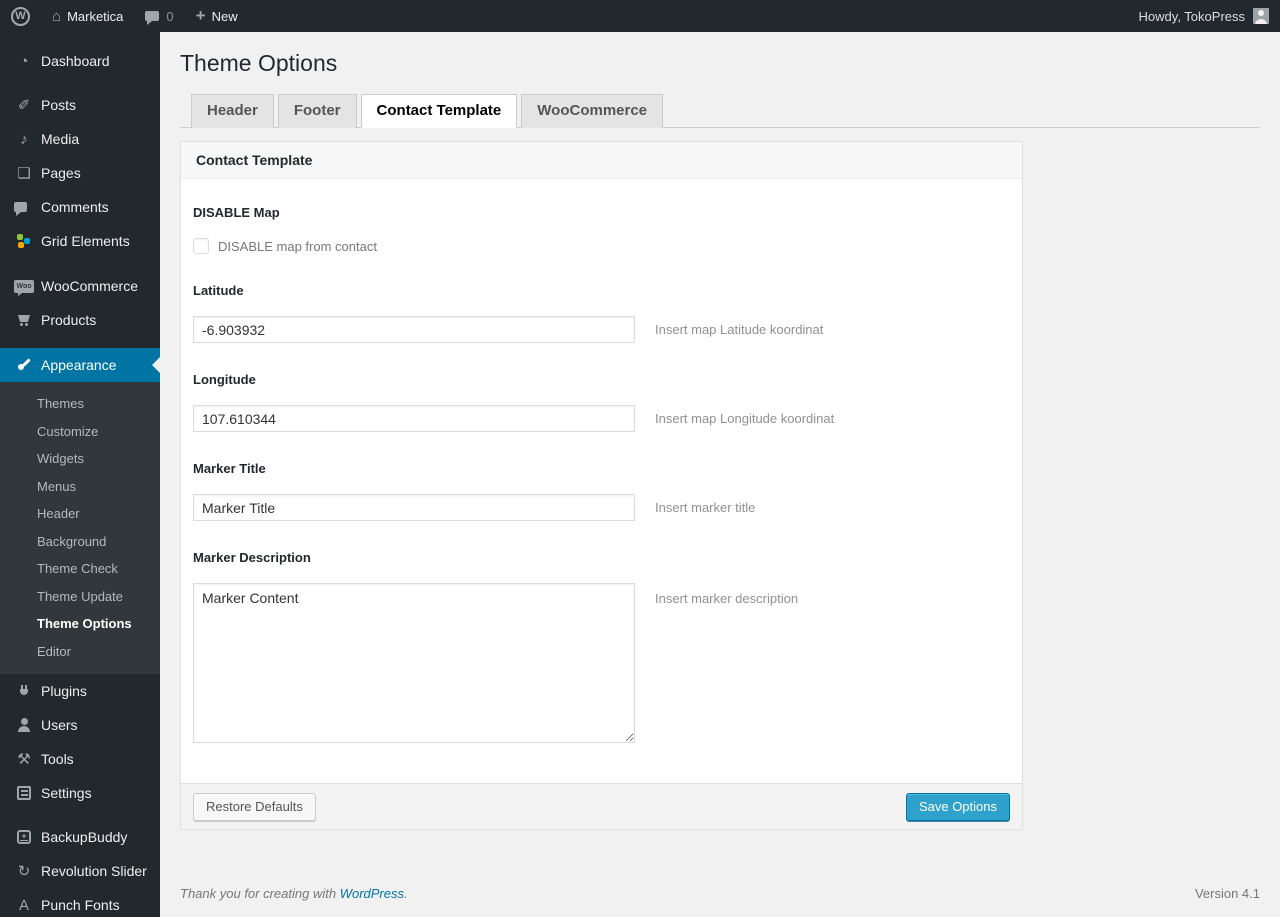 This screenshot has height=917, width=1280. I want to click on sidebar-item-tools: ⚒ Tools, so click(80, 759).